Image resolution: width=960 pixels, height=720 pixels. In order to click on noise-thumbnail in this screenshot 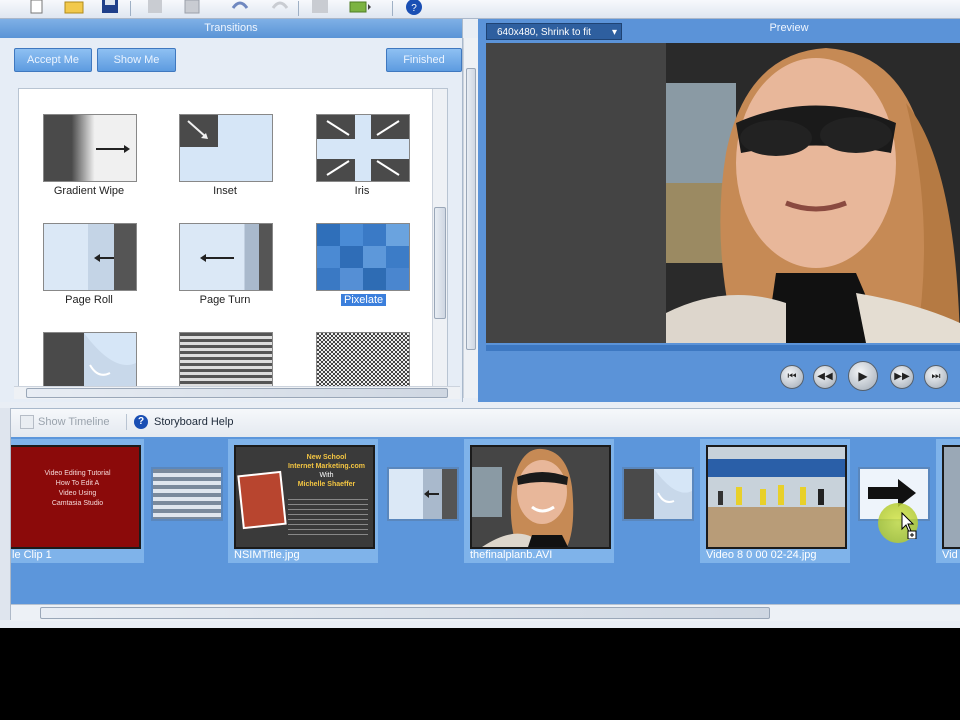, I will do `click(363, 360)`.